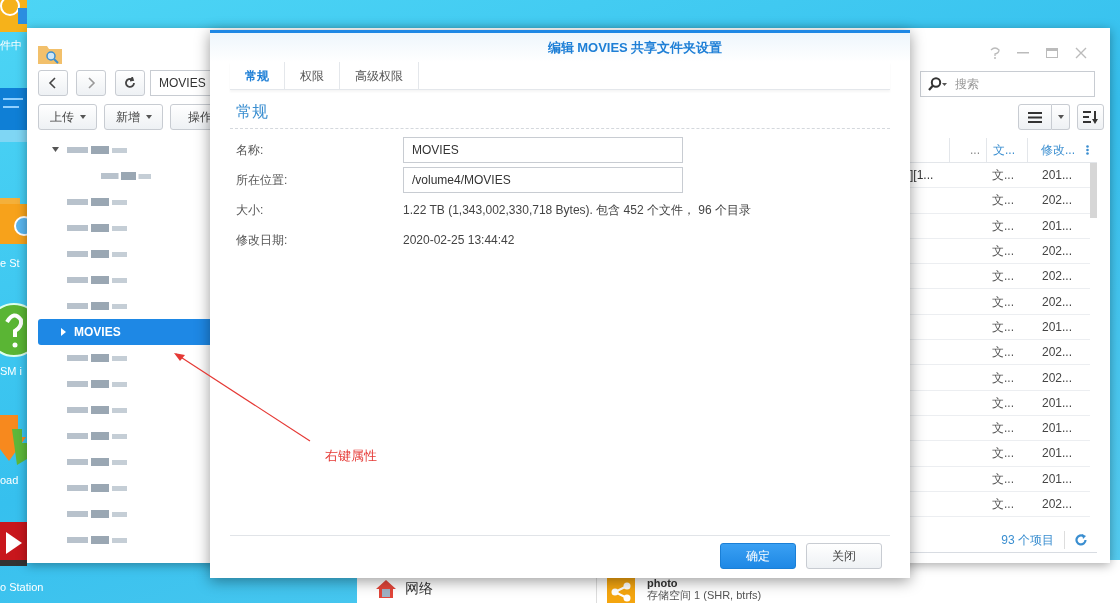  I want to click on video-icon, so click(13, 544).